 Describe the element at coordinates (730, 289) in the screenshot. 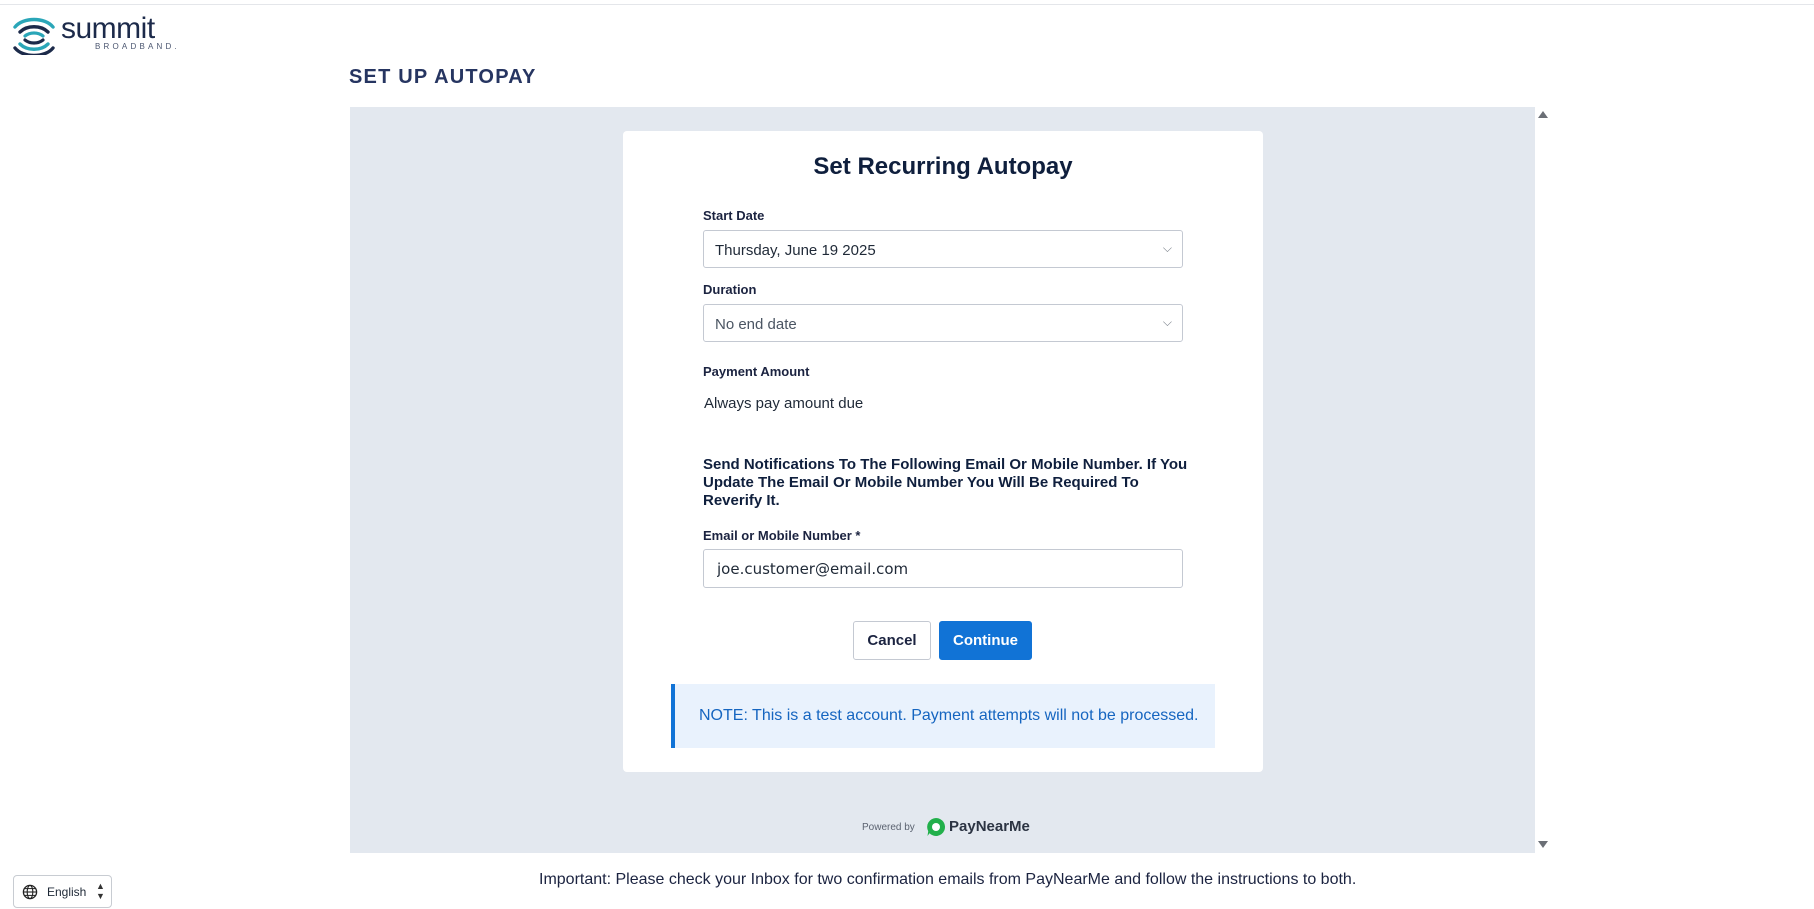

I see `duration-label: Duration` at that location.